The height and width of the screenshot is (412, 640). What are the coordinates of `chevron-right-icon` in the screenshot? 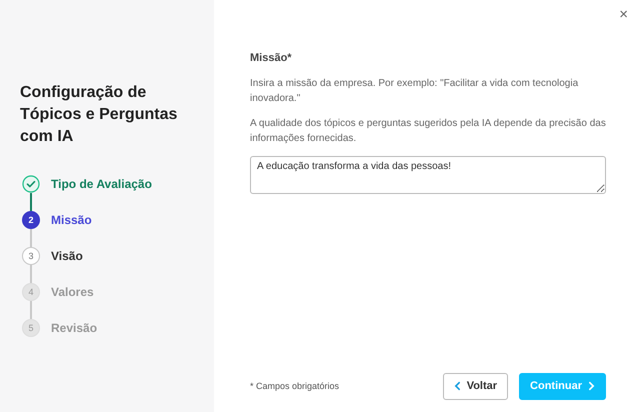 It's located at (591, 386).